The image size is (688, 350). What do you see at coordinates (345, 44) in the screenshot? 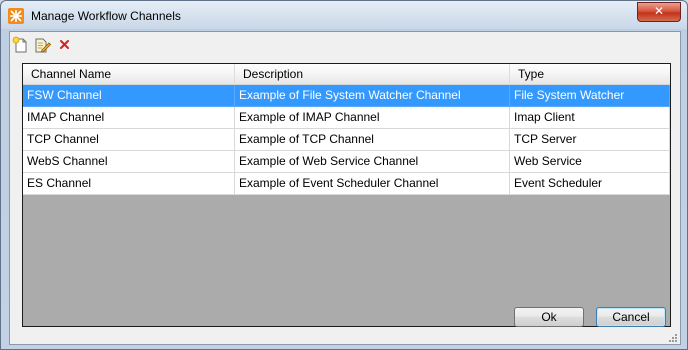
I see `toolbar` at bounding box center [345, 44].